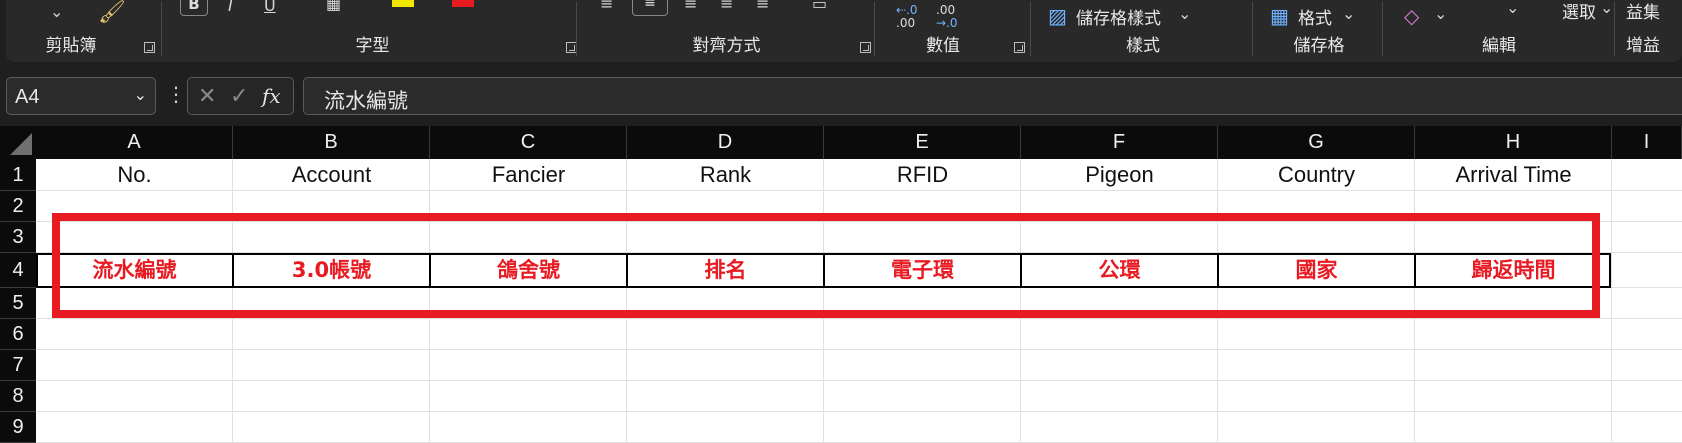 This screenshot has width=1682, height=443. I want to click on formula-bar: A4 ⌄ ⋮ ✕ ✓ fx 流水編號, so click(841, 97).